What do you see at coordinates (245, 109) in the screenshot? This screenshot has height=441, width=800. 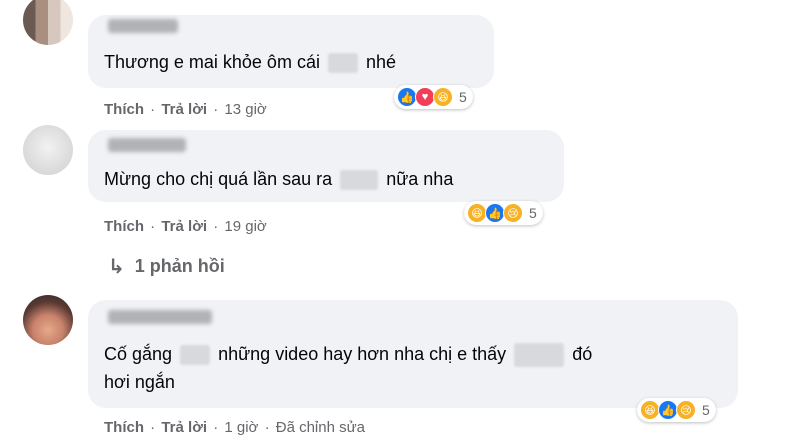 I see `timestamp: 13 giờ` at bounding box center [245, 109].